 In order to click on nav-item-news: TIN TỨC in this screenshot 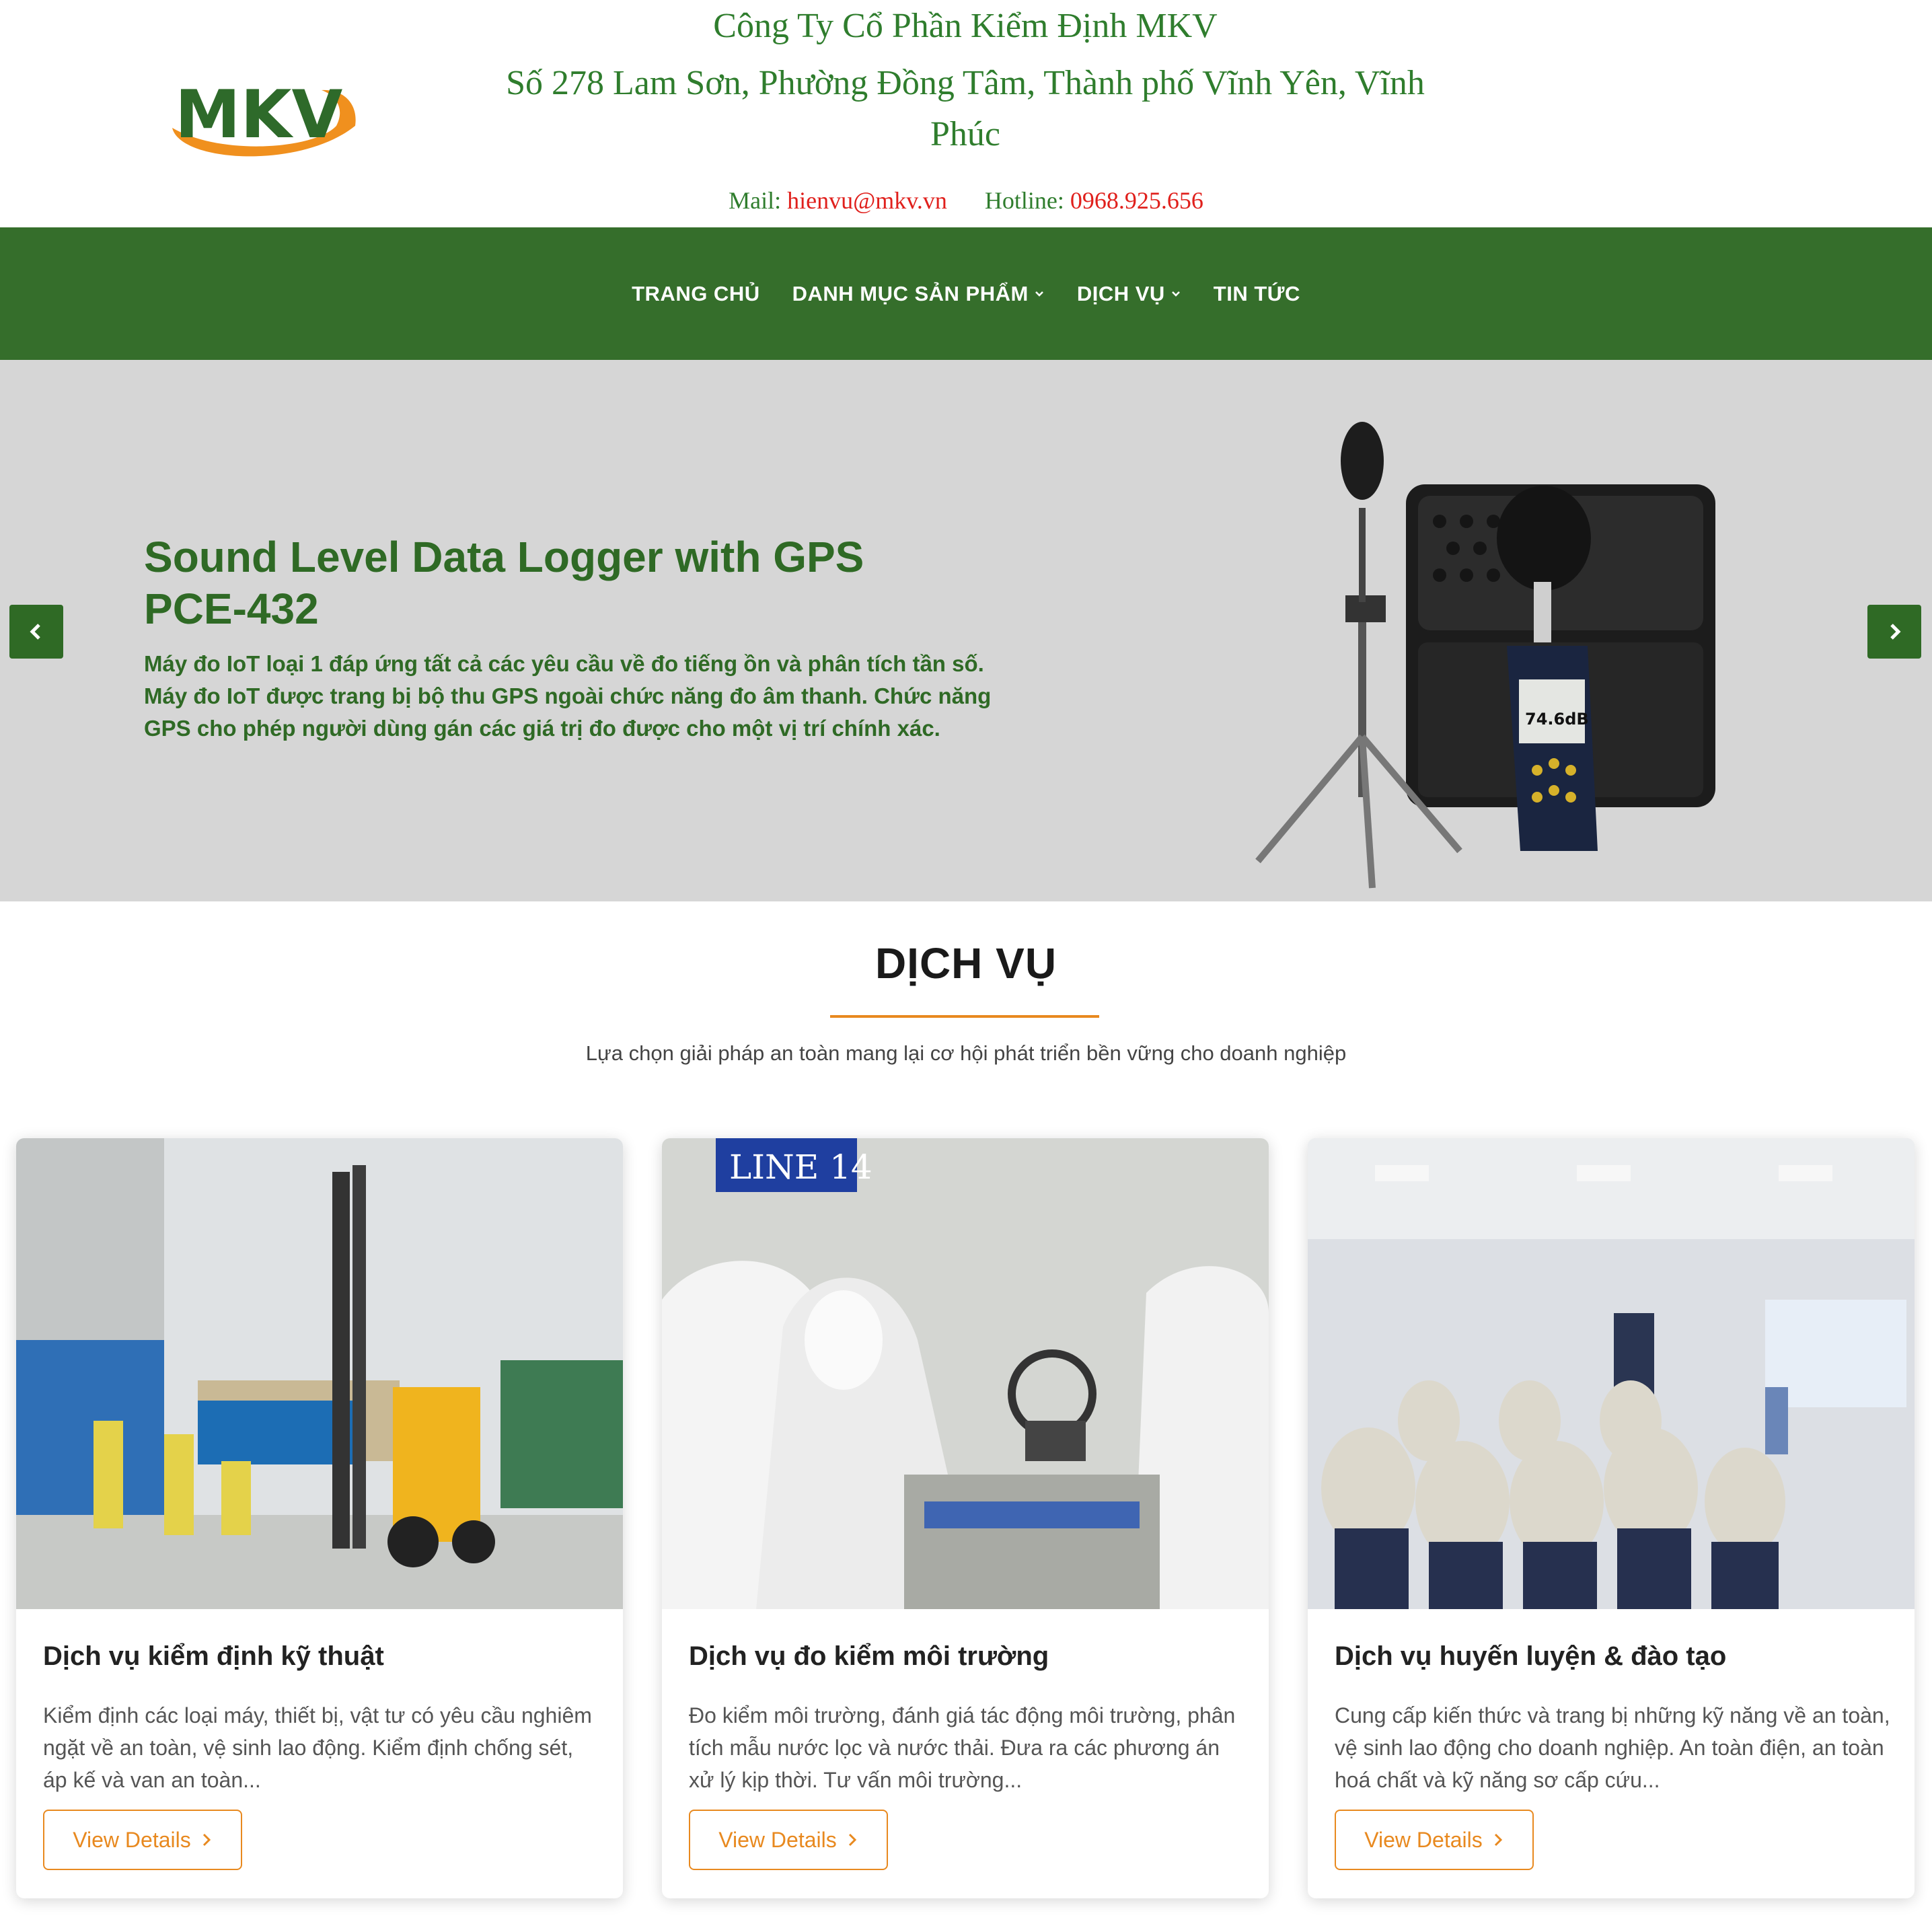, I will do `click(1256, 294)`.